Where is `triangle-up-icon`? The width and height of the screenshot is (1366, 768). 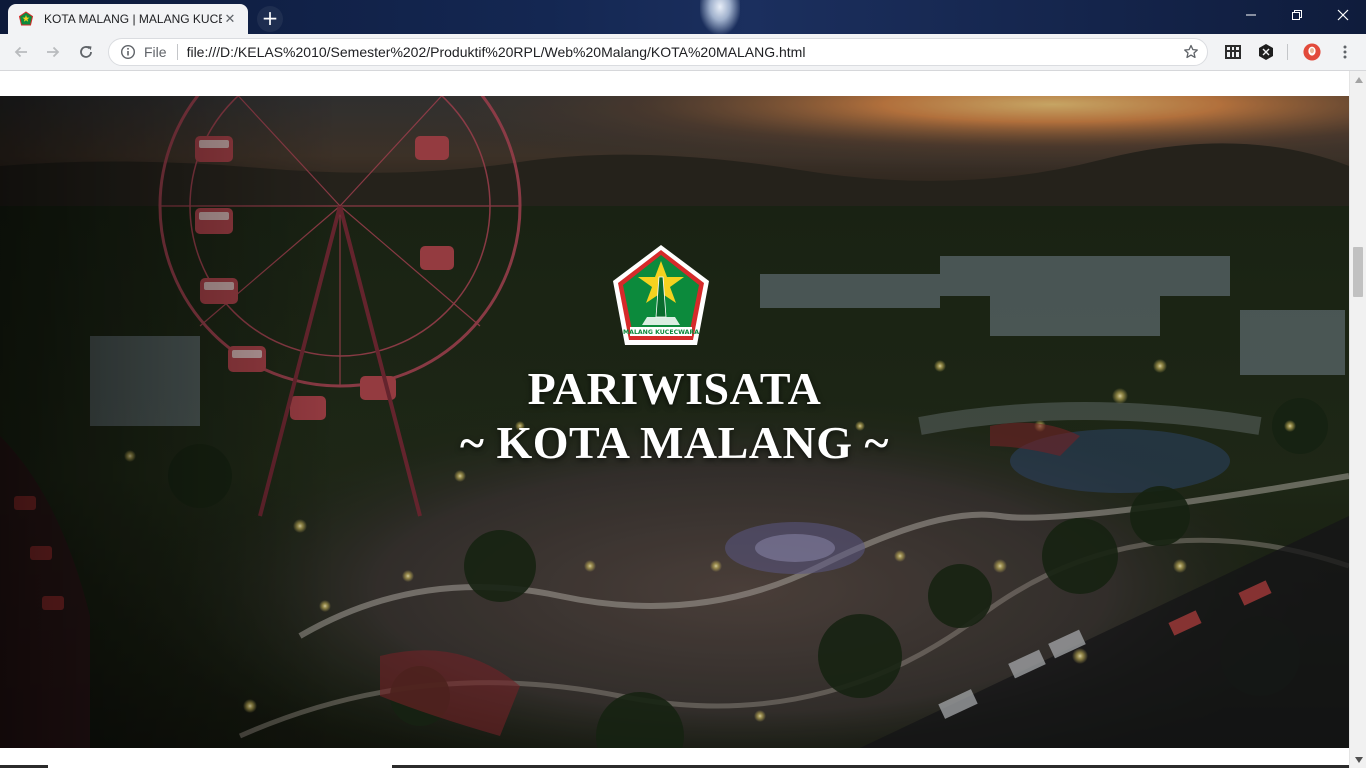
triangle-up-icon is located at coordinates (1358, 79).